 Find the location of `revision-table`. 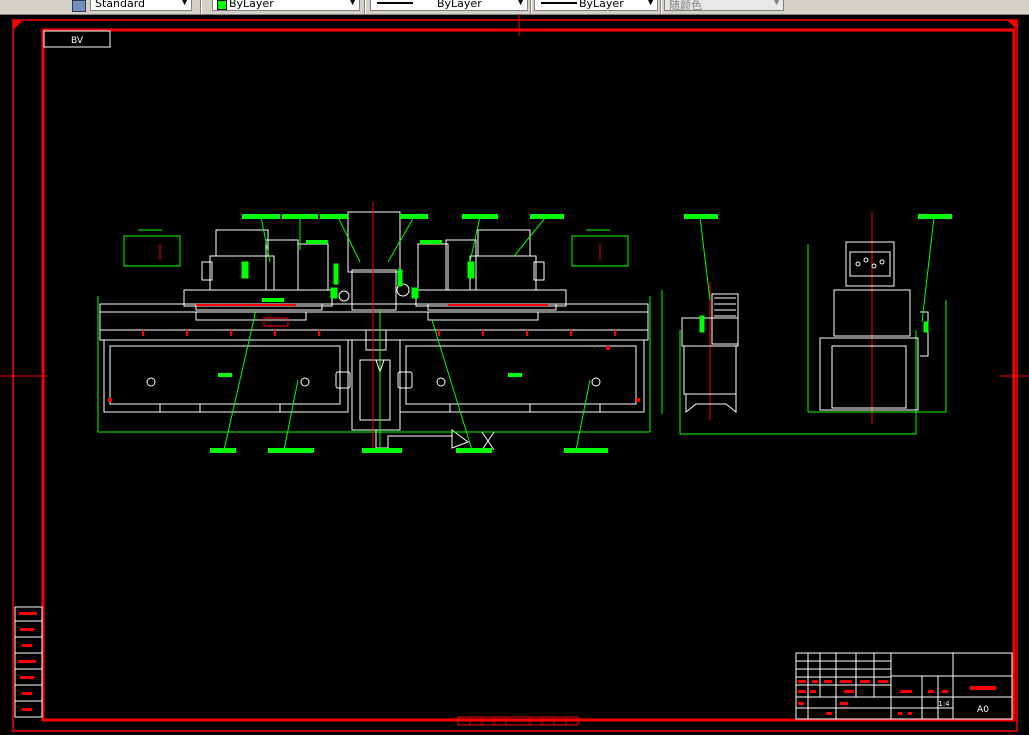

revision-table is located at coordinates (28, 662).